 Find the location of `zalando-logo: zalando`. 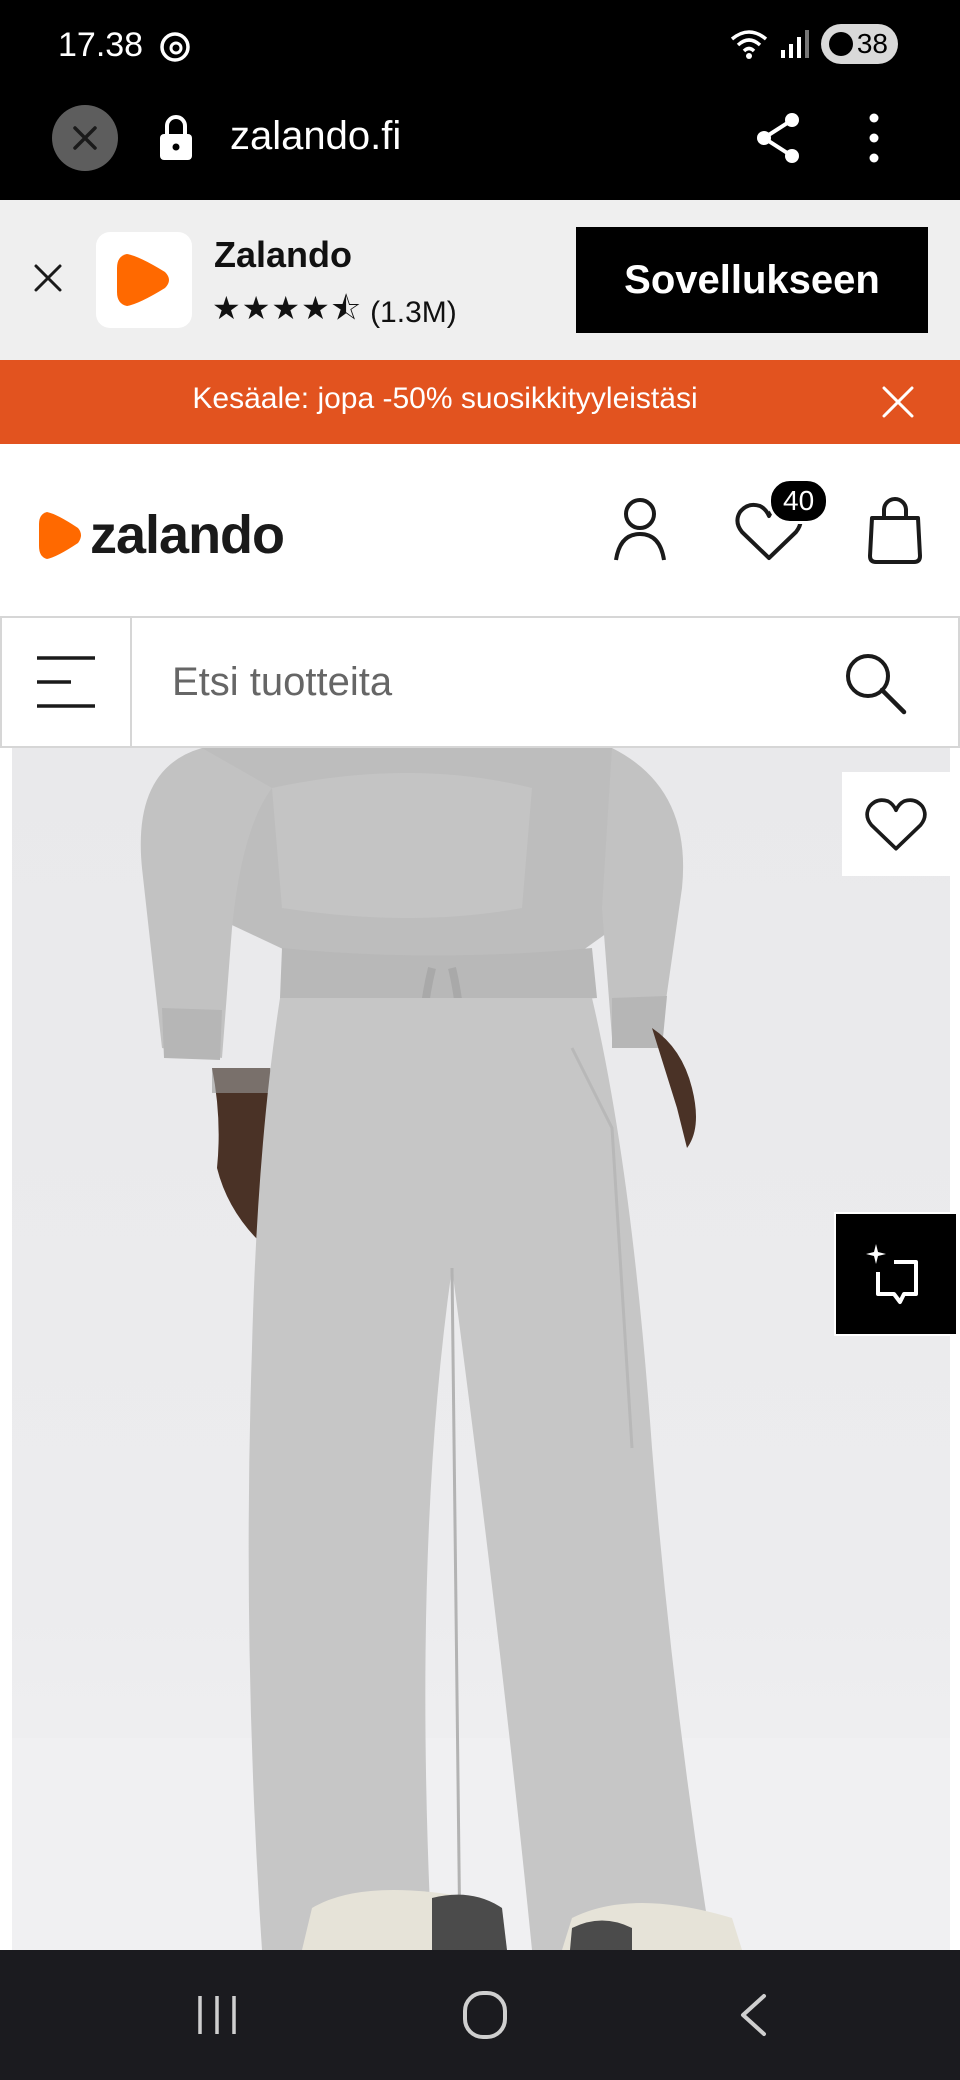

zalando-logo: zalando is located at coordinates (160, 535).